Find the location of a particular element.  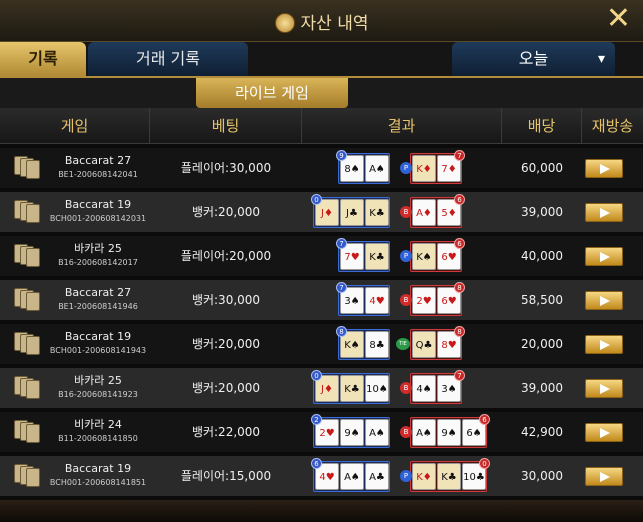

title-text: 자산 내역 is located at coordinates (334, 24).